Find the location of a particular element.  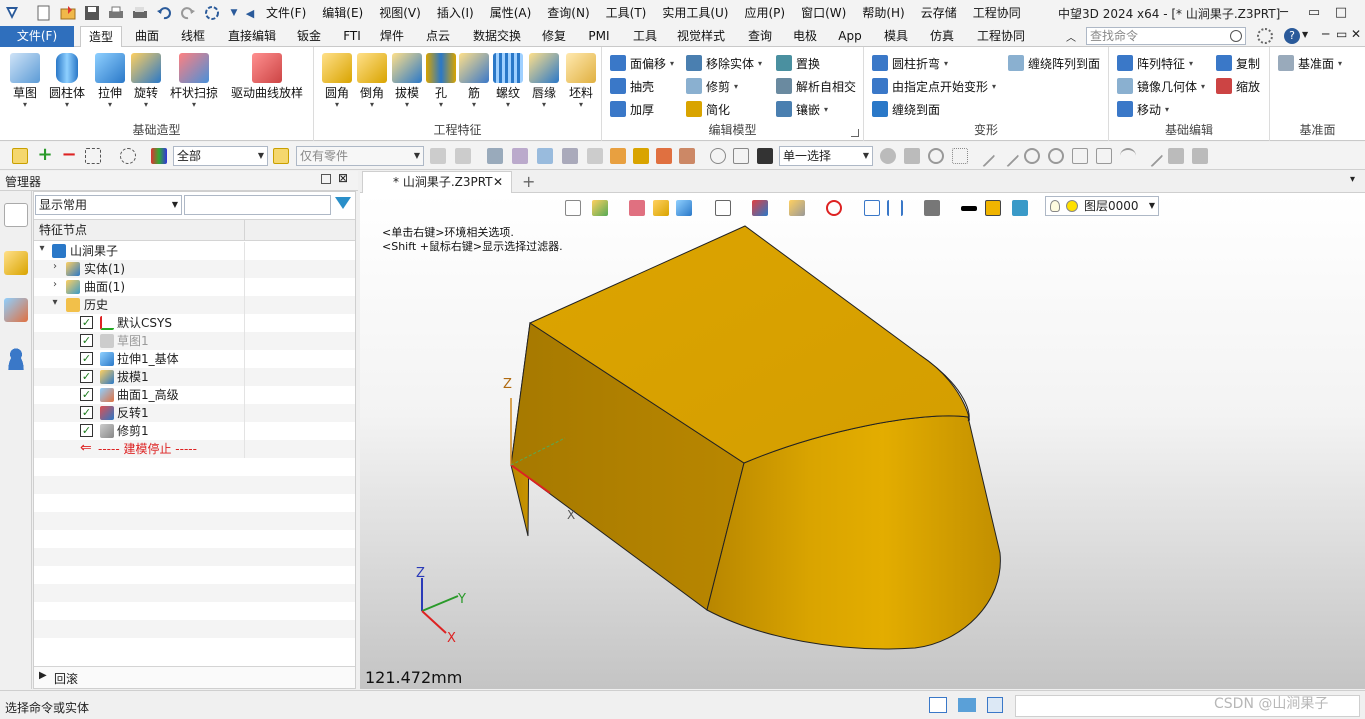

add-icon: + is located at coordinates (45, 155).